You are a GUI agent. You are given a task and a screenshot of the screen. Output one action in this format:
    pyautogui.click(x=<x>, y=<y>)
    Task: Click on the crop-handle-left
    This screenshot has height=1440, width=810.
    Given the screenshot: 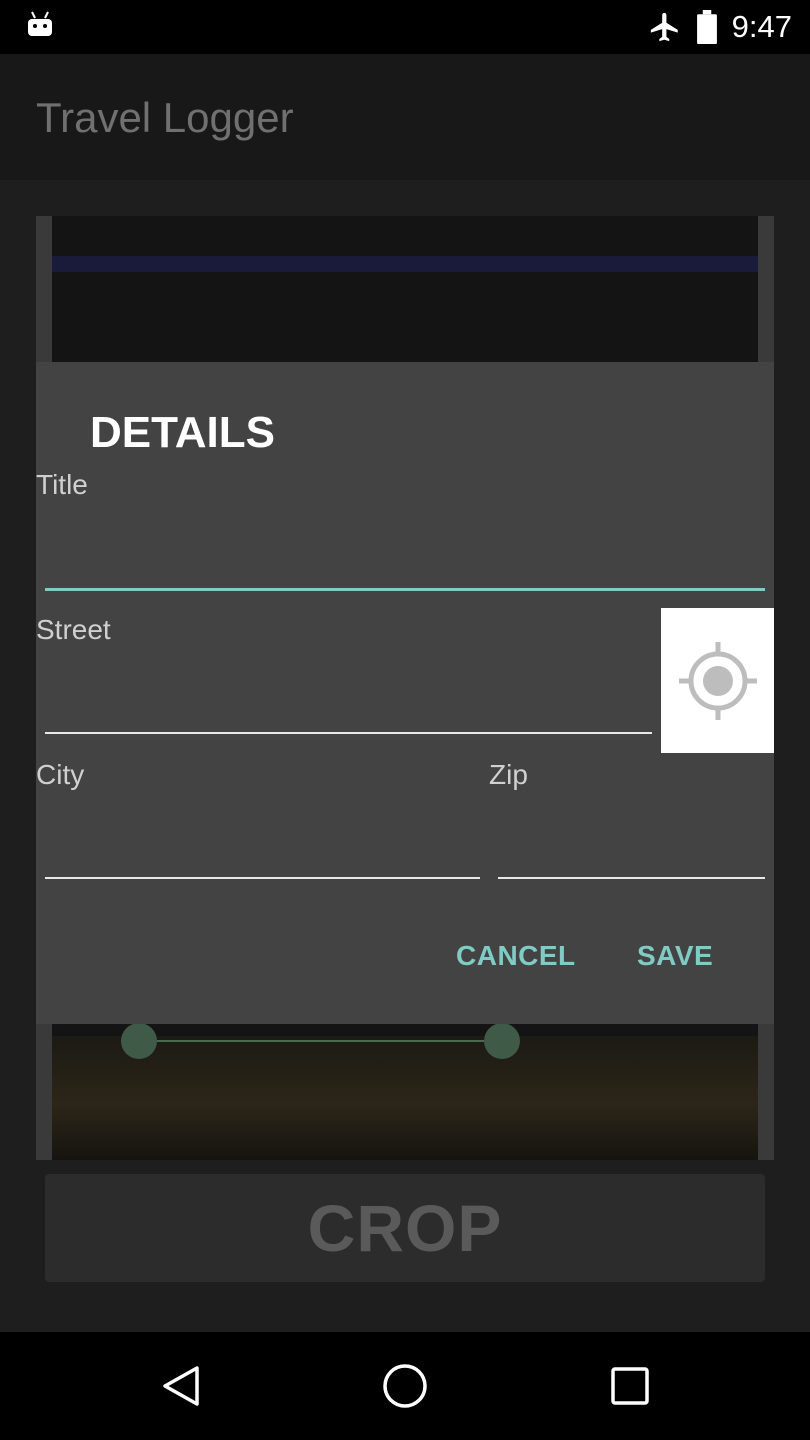 What is the action you would take?
    pyautogui.click(x=139, y=1041)
    